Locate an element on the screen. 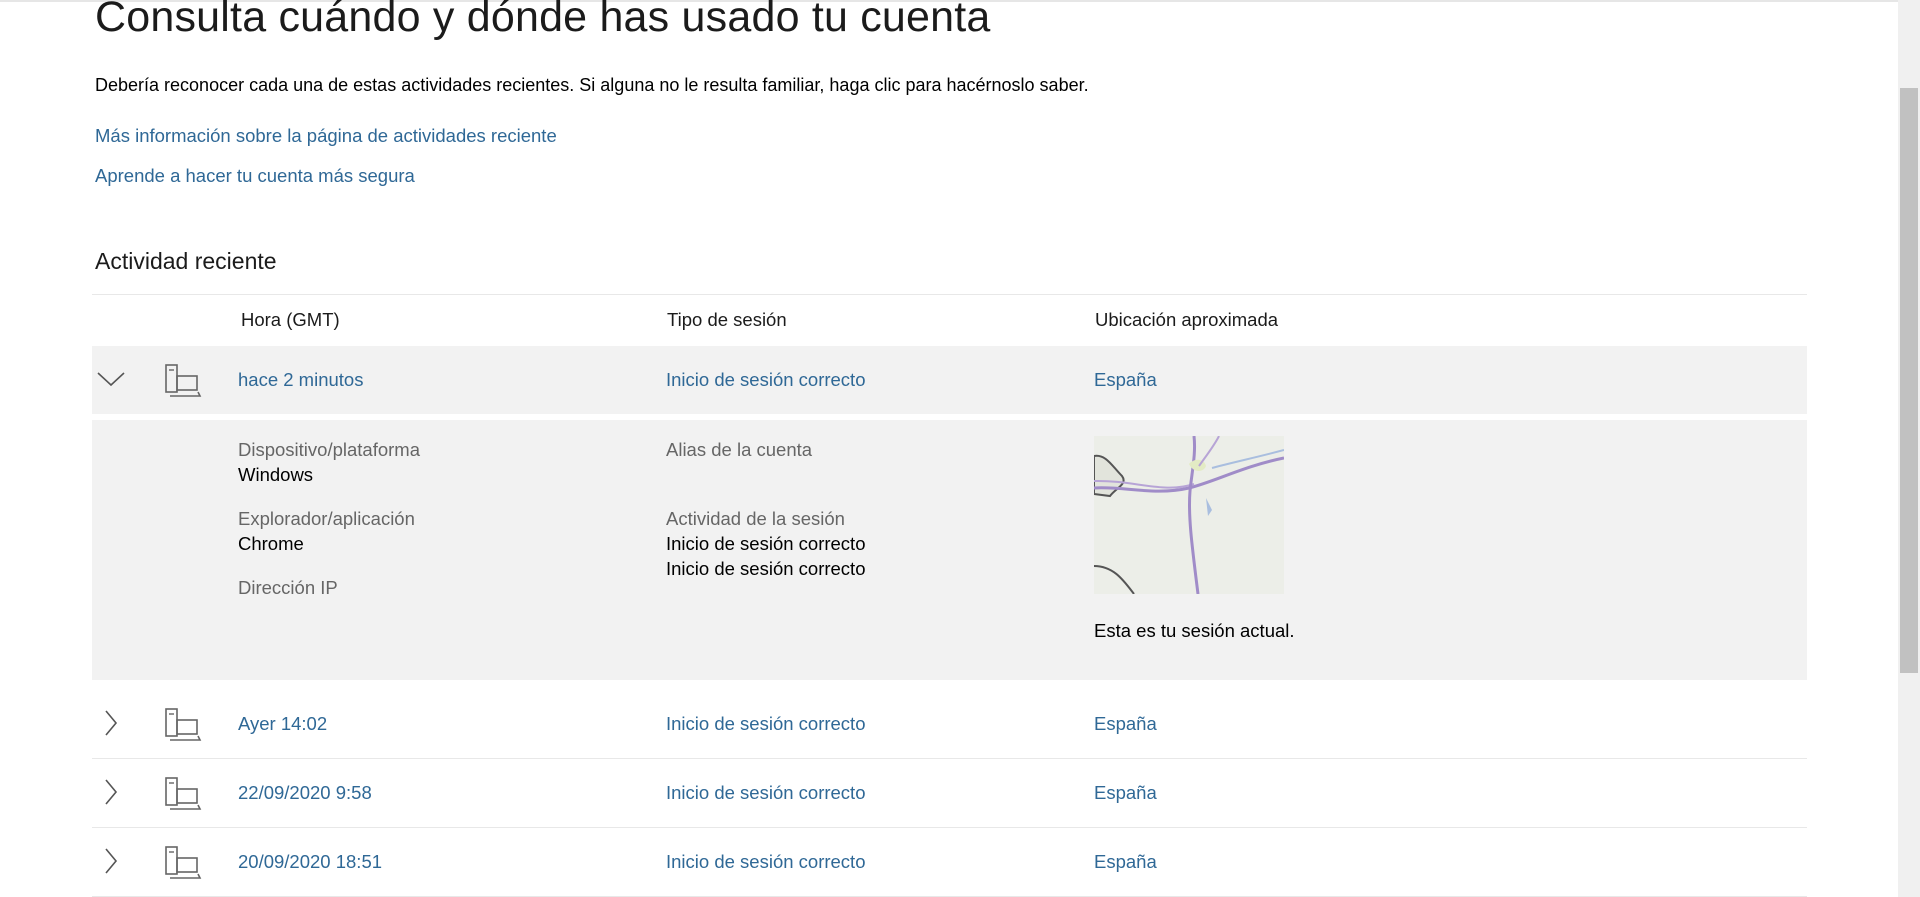 This screenshot has height=897, width=1920. current-session-note: Esta es tu sesión actual. is located at coordinates (1194, 630).